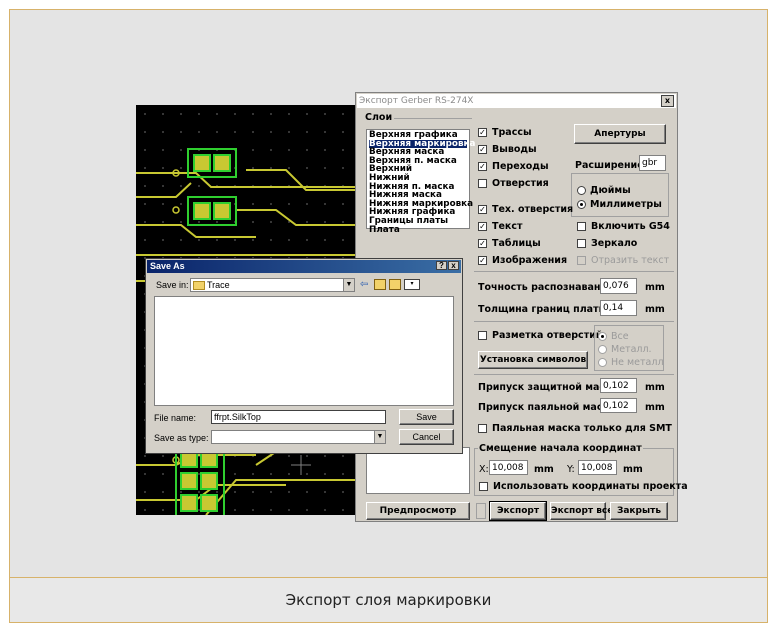 This screenshot has height=632, width=778. What do you see at coordinates (582, 428) in the screenshot?
I see `smt-only-label: Паяльная маска только для SMT` at bounding box center [582, 428].